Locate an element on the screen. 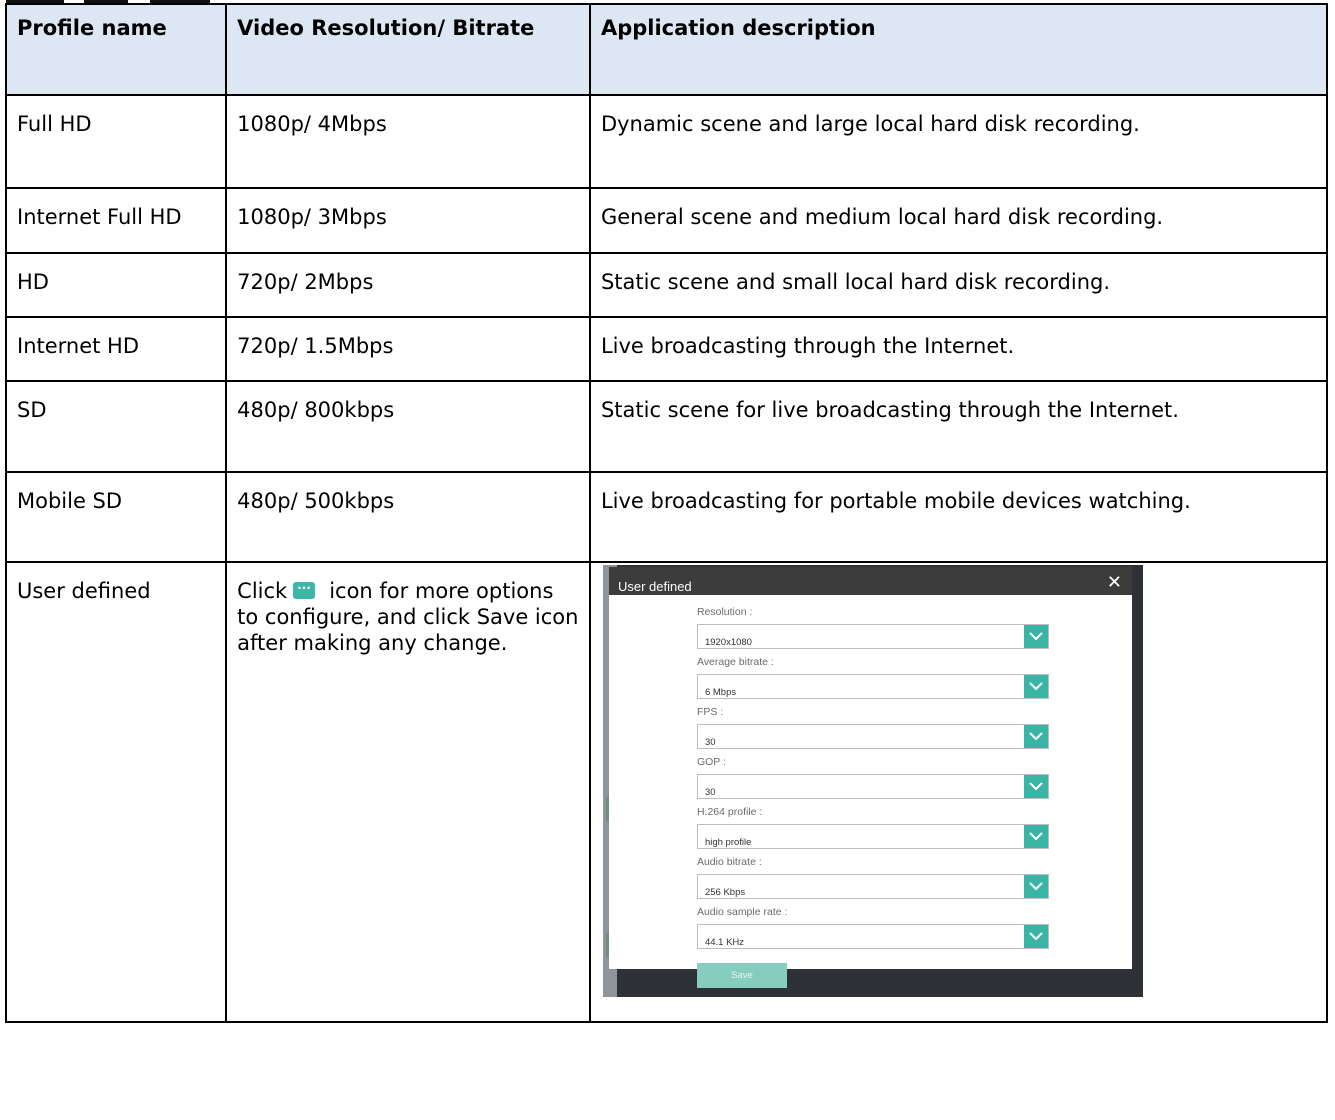 This screenshot has height=1120, width=1335. fps-field: FPS : 30 is located at coordinates (872, 727).